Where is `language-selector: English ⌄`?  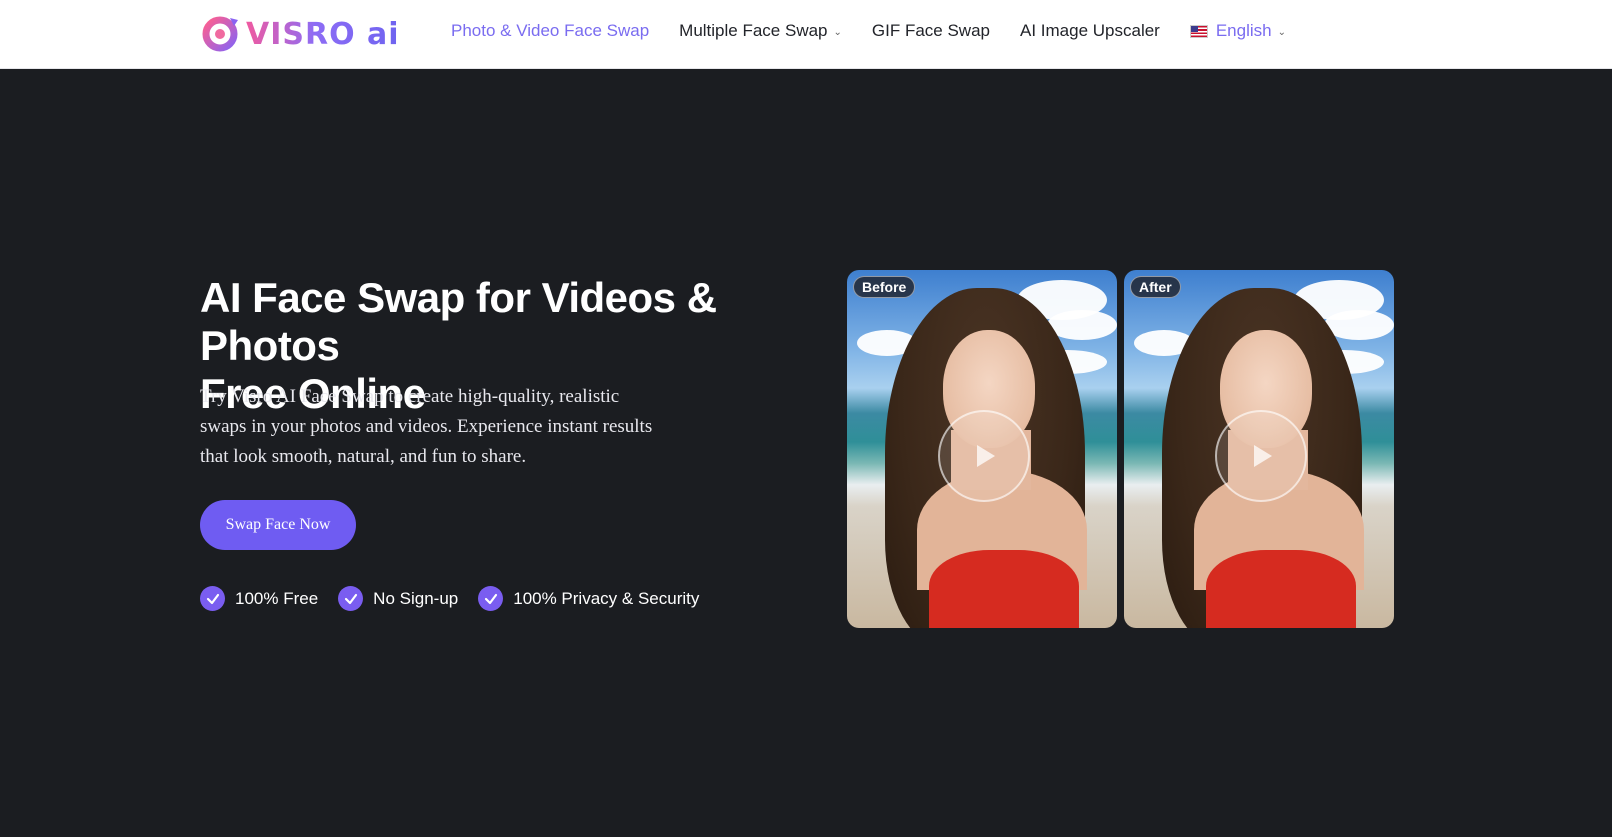 language-selector: English ⌄ is located at coordinates (1237, 31).